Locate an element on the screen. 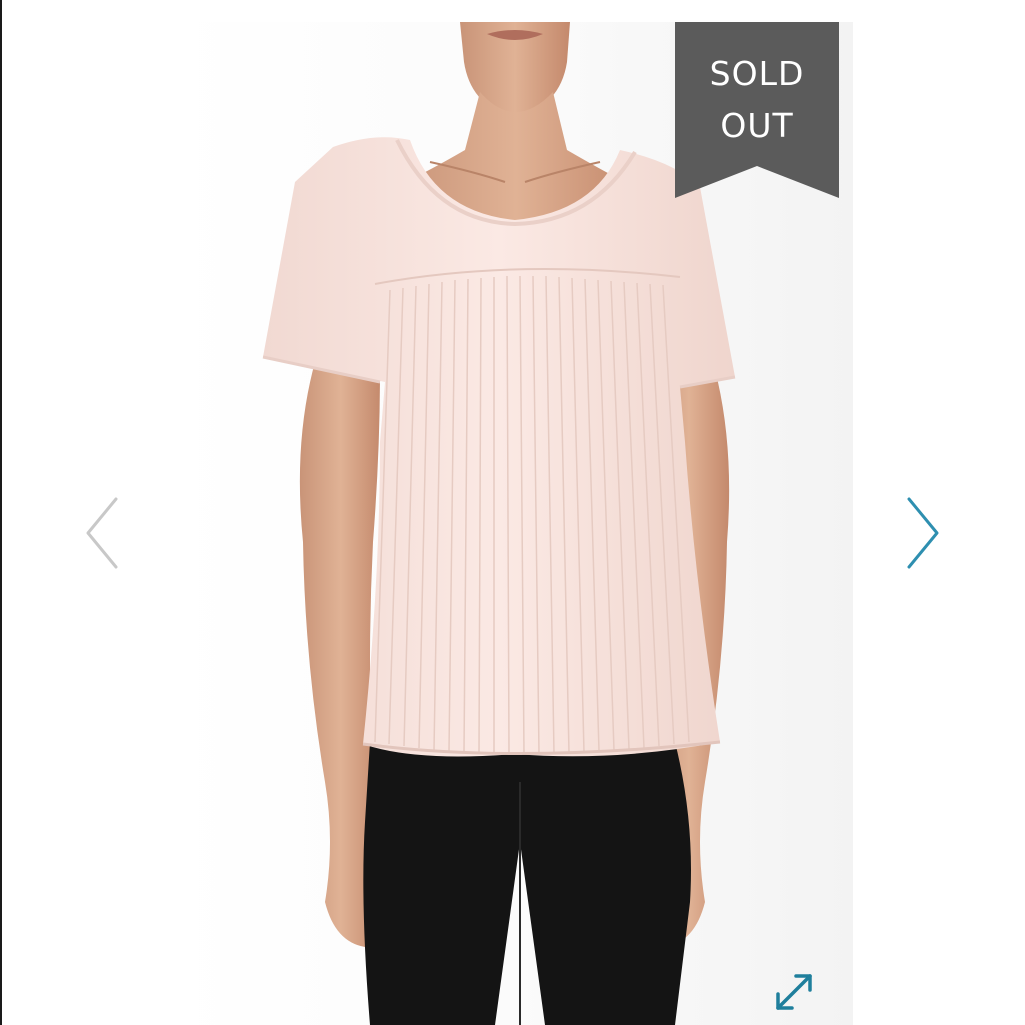 This screenshot has width=1025, height=1025. next-image-button is located at coordinates (923, 533).